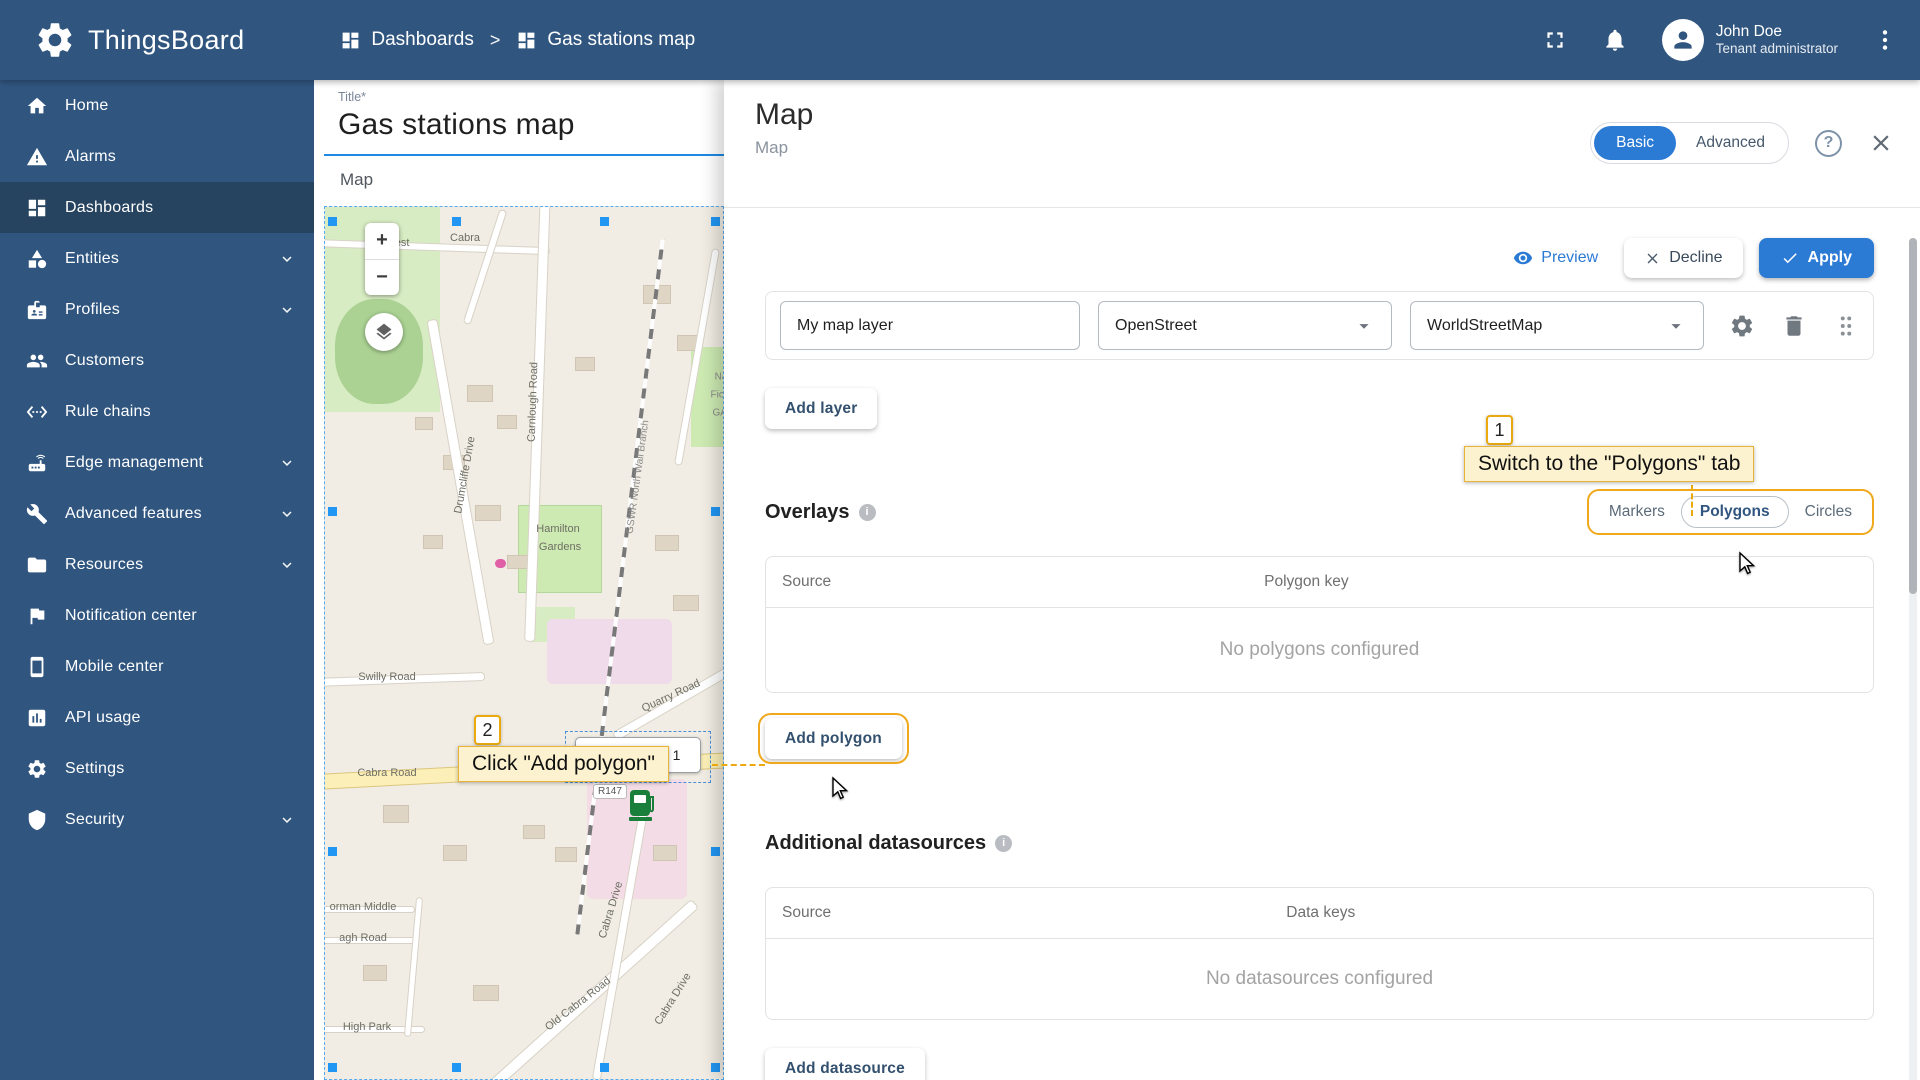 Image resolution: width=1920 pixels, height=1080 pixels. Describe the element at coordinates (157, 615) in the screenshot. I see `sidebar-item-notification-center: Notification center` at that location.